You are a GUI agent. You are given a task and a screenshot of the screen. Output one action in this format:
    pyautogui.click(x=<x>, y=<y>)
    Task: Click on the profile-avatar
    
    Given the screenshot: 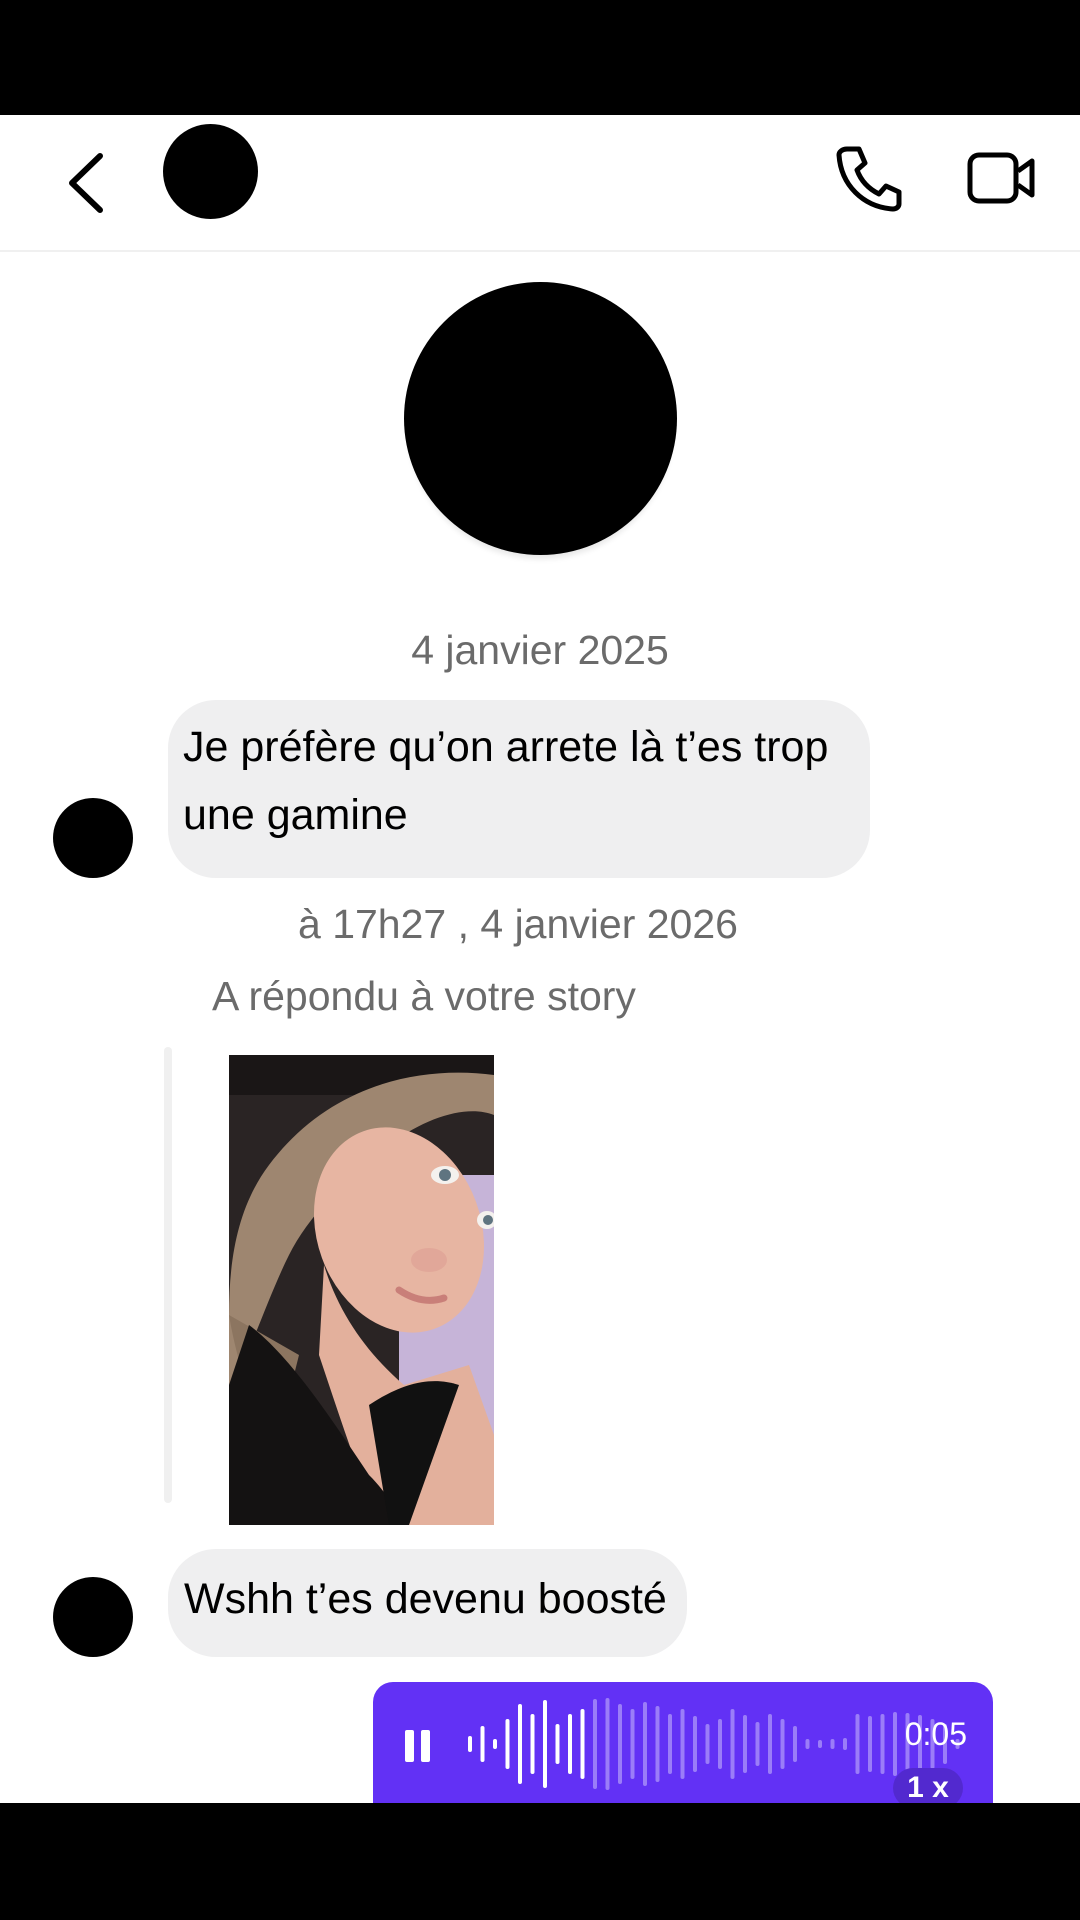 What is the action you would take?
    pyautogui.click(x=540, y=418)
    